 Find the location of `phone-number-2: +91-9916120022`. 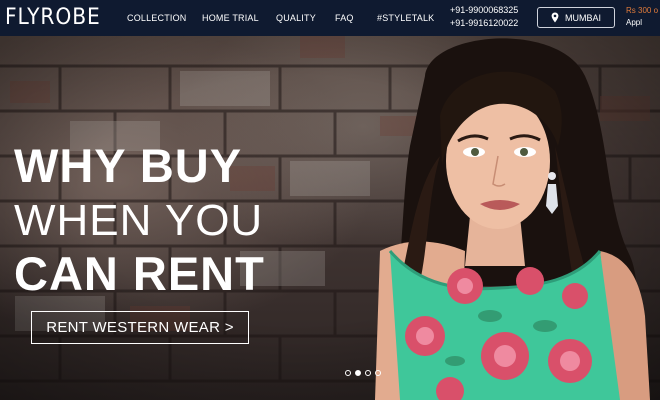

phone-number-2: +91-9916120022 is located at coordinates (484, 23).